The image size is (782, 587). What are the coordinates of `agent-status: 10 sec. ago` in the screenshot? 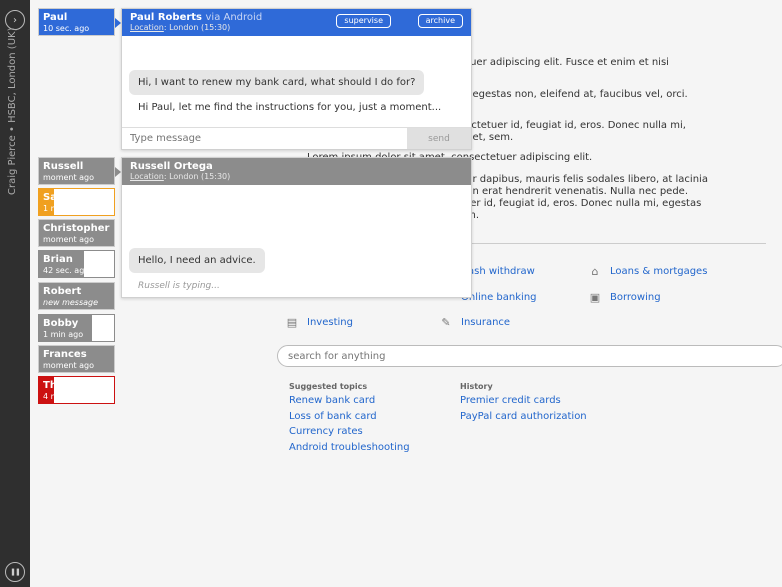 It's located at (66, 28).